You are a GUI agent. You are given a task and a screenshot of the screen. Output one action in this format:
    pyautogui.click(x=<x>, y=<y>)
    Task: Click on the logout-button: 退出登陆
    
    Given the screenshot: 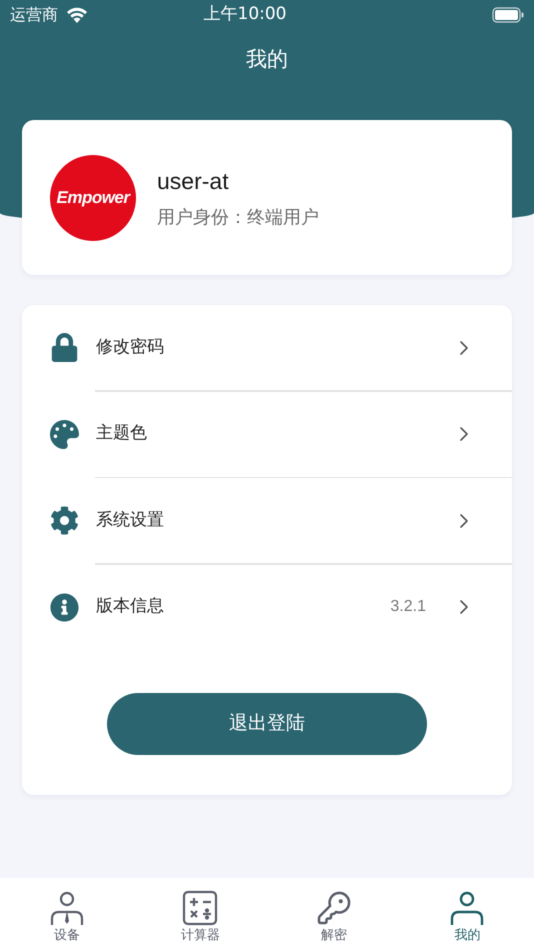 What is the action you would take?
    pyautogui.click(x=267, y=723)
    